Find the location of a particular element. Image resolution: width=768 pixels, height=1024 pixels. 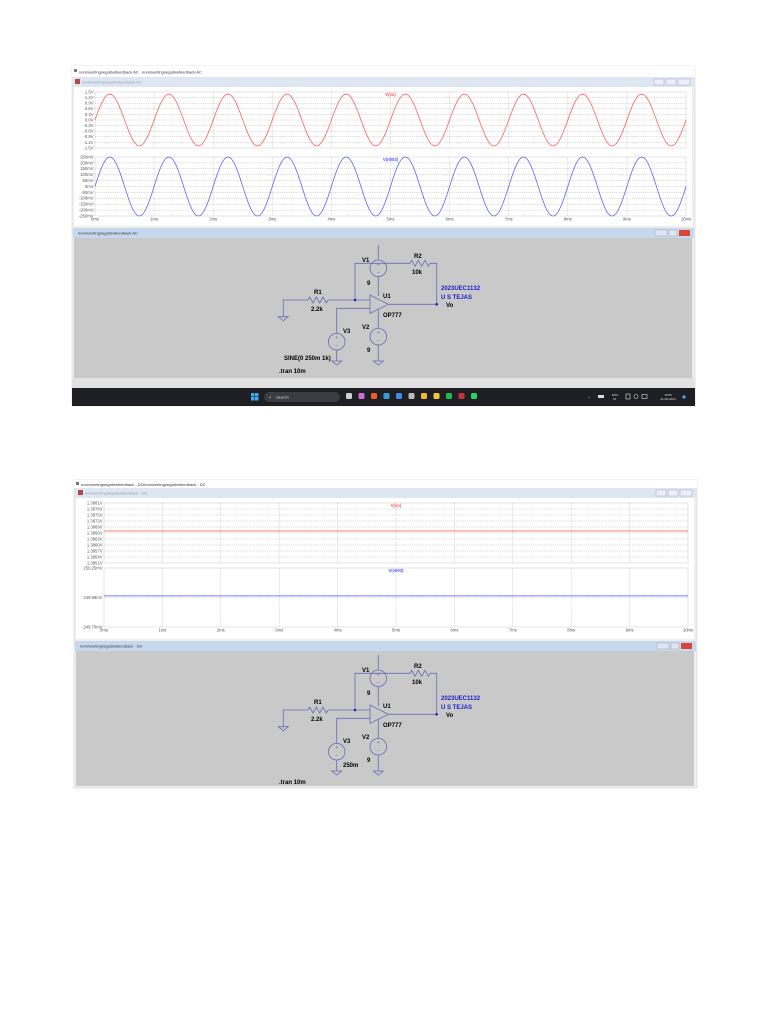

y-tick-label: 1.2V is located at coordinates (89, 97).